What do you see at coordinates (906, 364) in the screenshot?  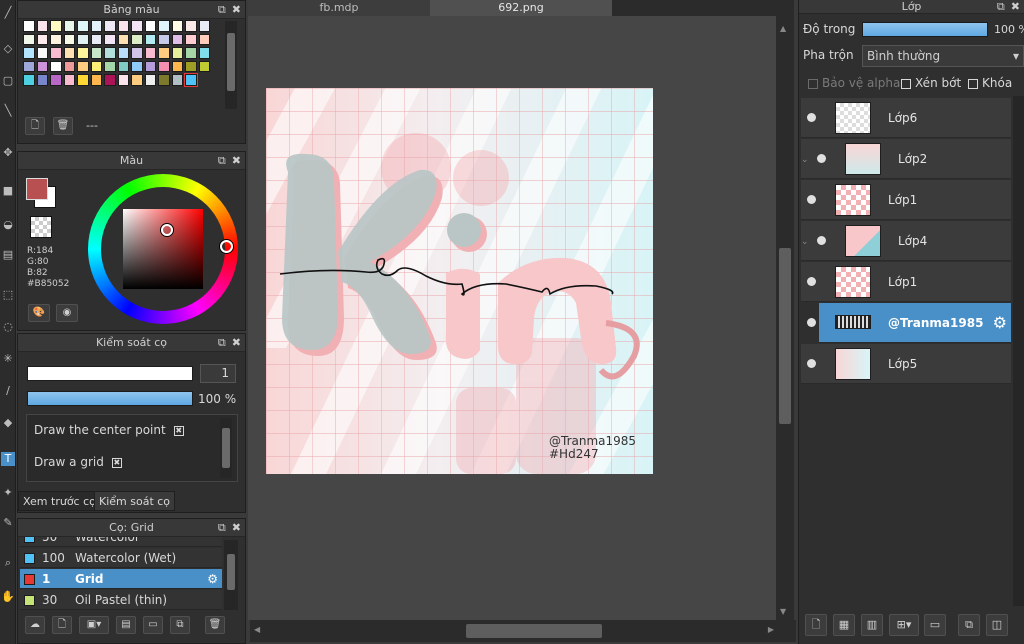 I see `layer-row-lop5: Lớp5` at bounding box center [906, 364].